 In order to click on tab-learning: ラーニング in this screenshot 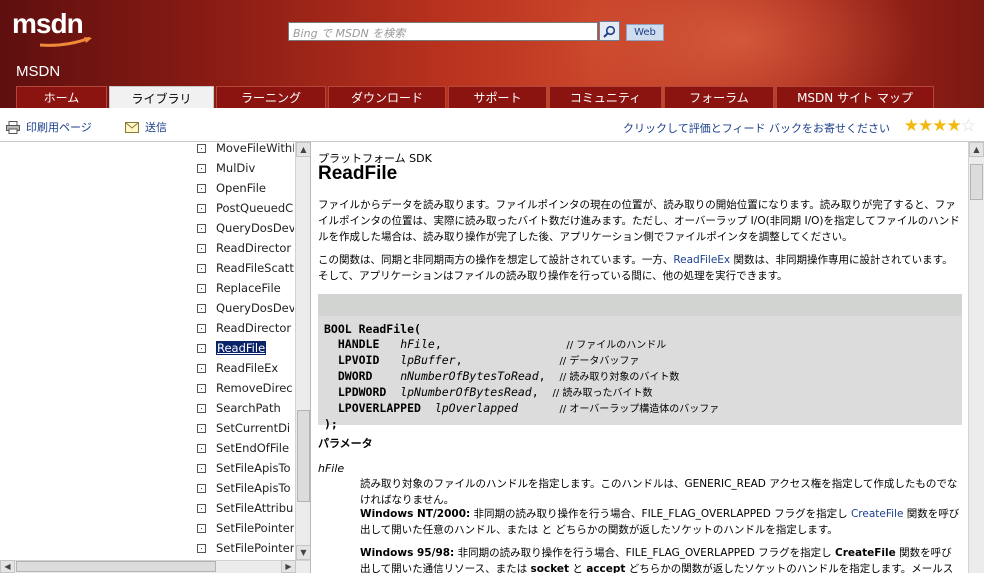, I will do `click(271, 97)`.